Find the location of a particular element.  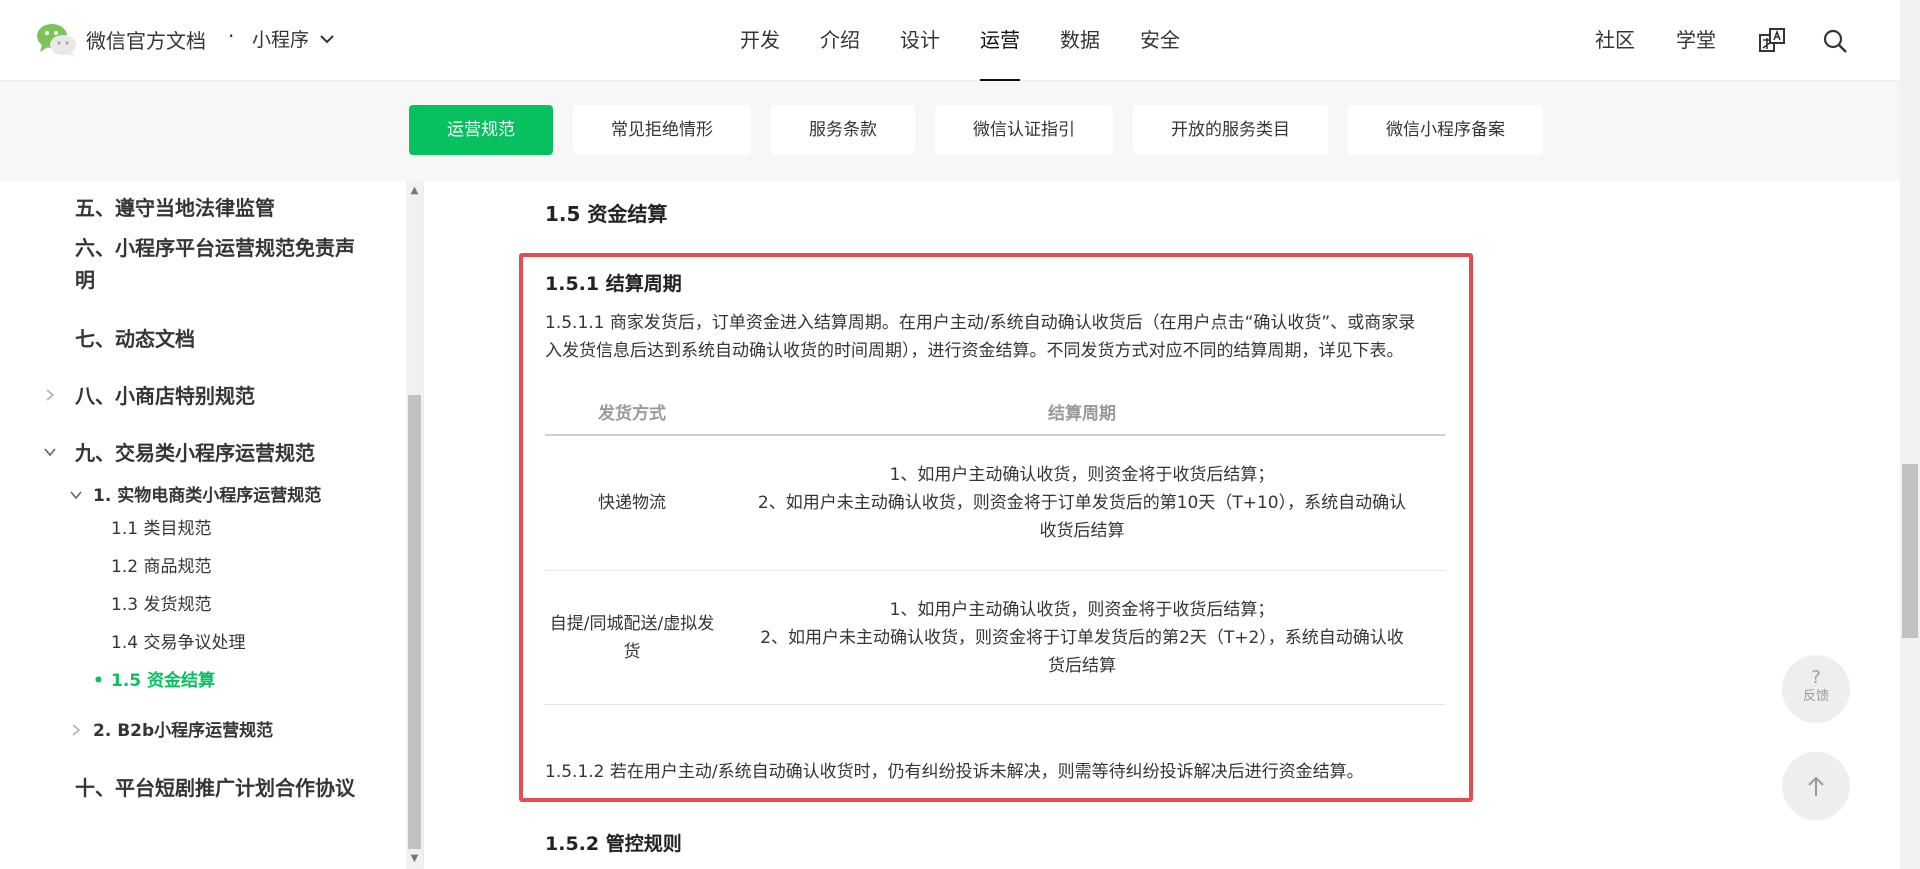

brand-title: 微信官方文档 is located at coordinates (146, 39).